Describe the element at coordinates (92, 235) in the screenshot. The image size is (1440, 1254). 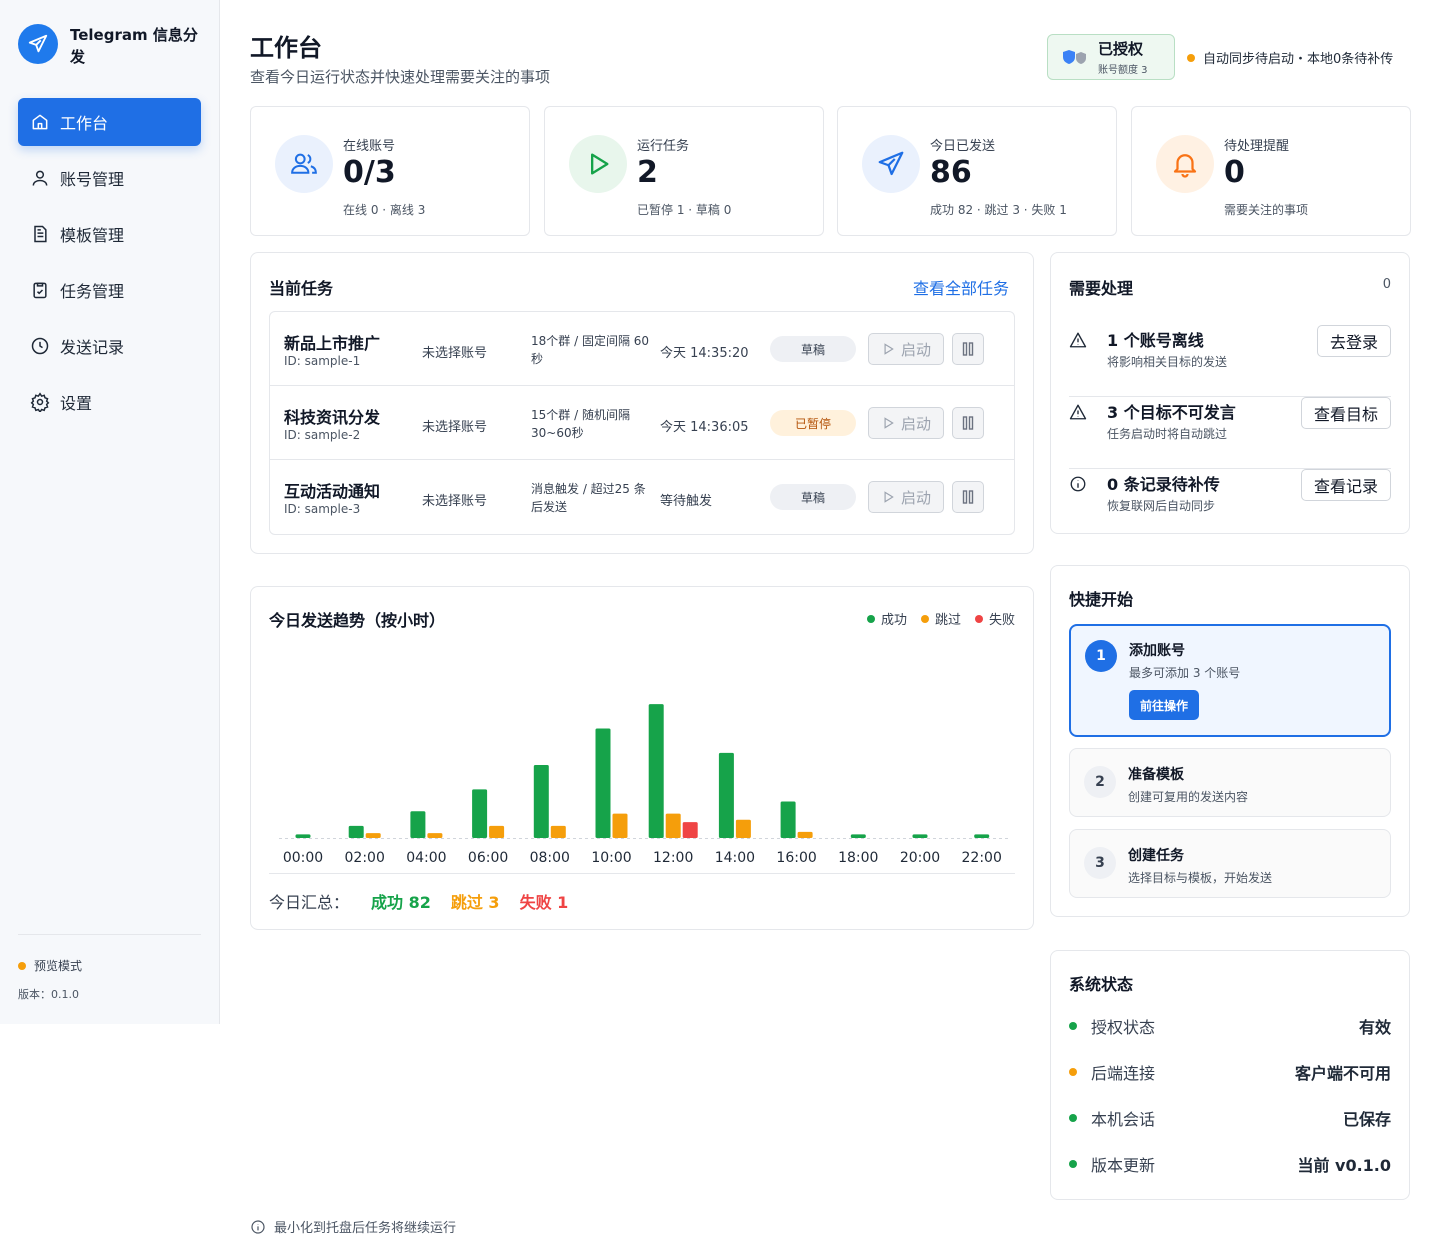
I see `sidebar-item-label: 模板管理` at that location.